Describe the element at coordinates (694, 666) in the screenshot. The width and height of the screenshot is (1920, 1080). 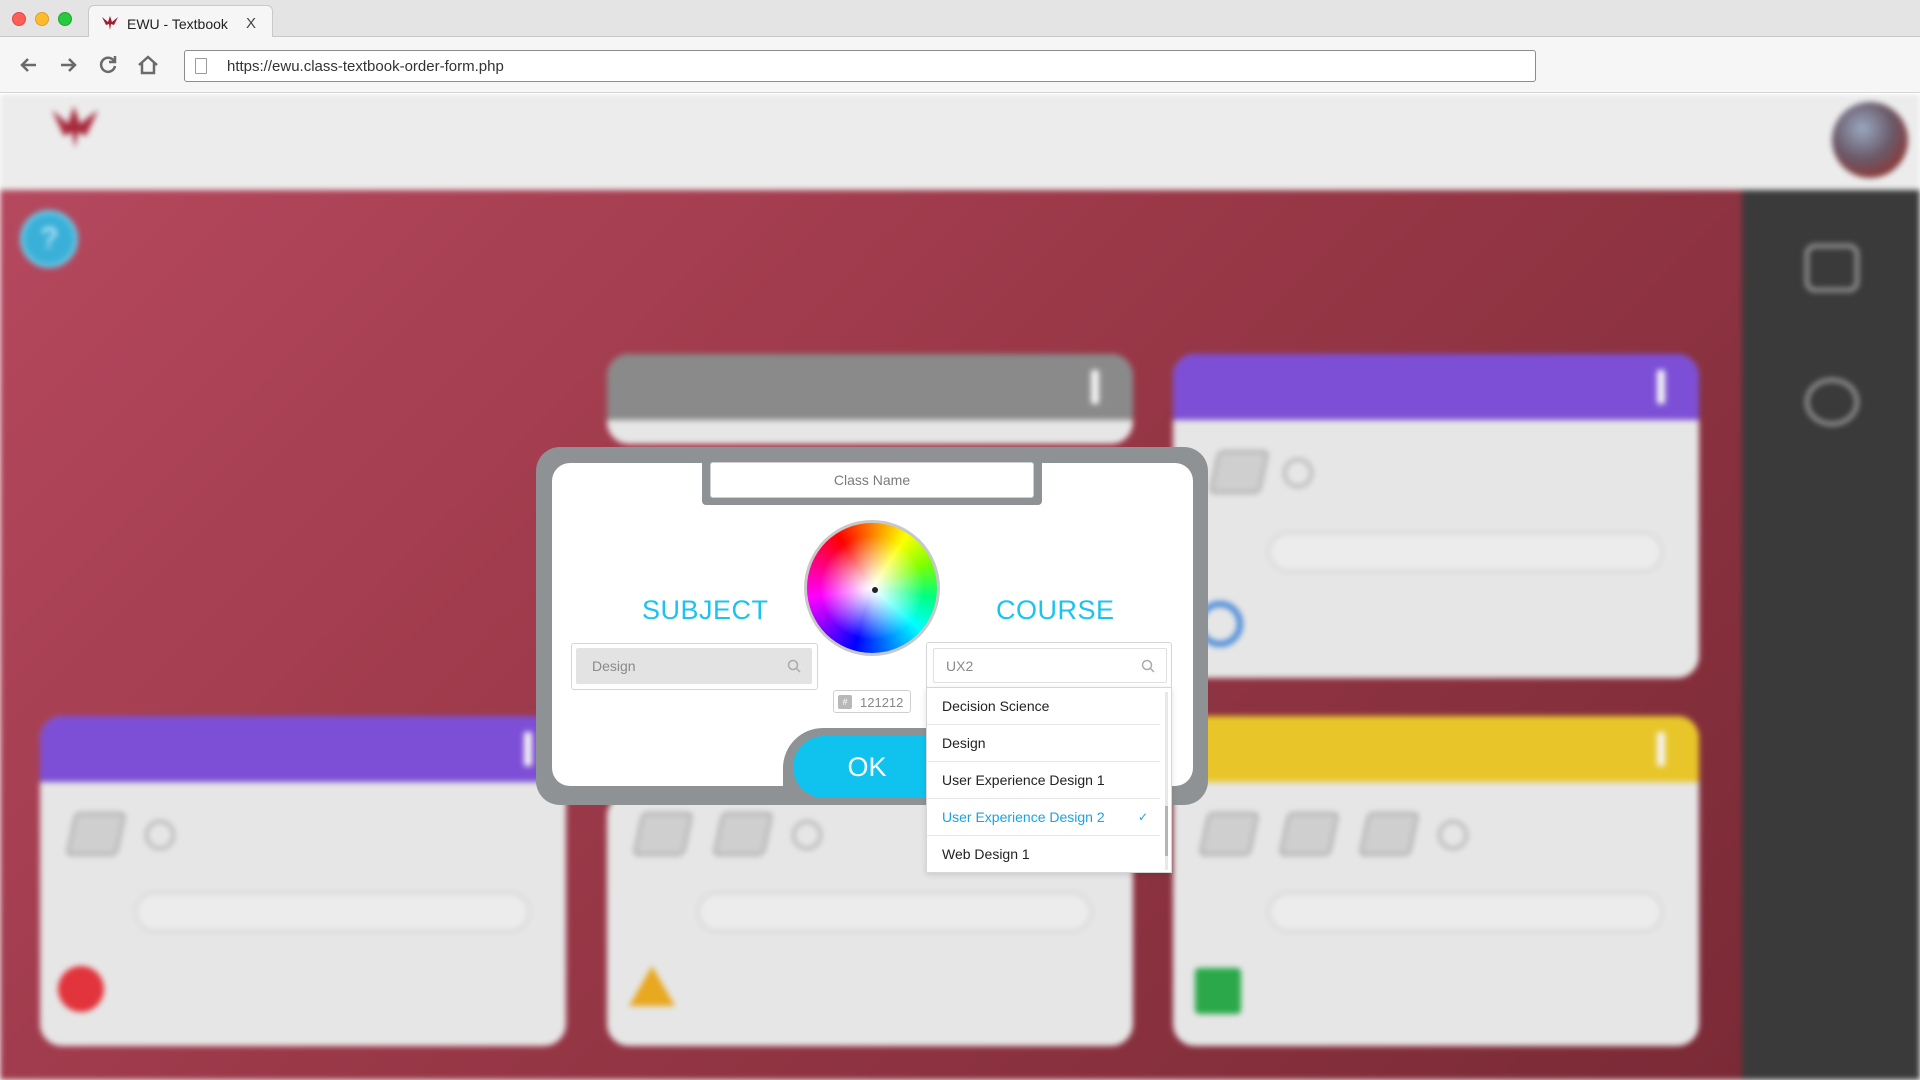
I see `subject-input` at that location.